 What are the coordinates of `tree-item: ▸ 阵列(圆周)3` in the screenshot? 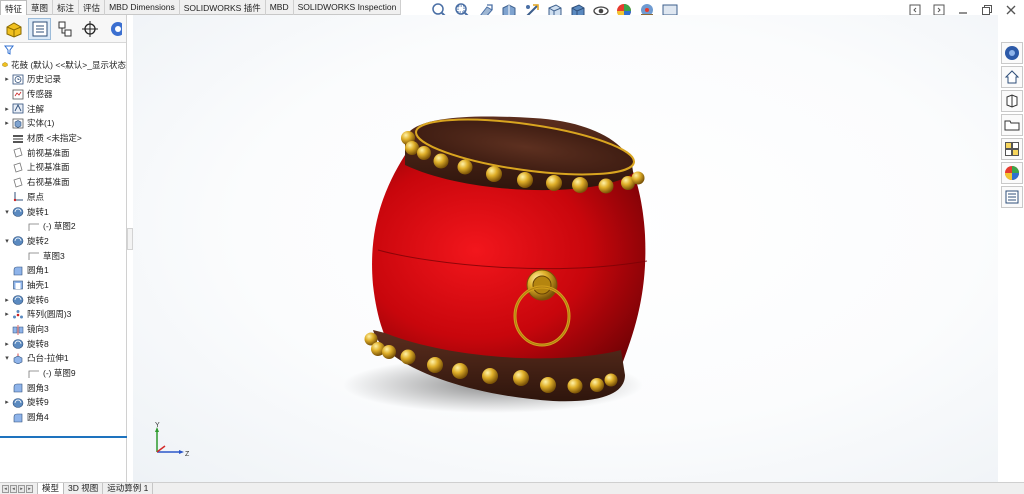 It's located at (63, 314).